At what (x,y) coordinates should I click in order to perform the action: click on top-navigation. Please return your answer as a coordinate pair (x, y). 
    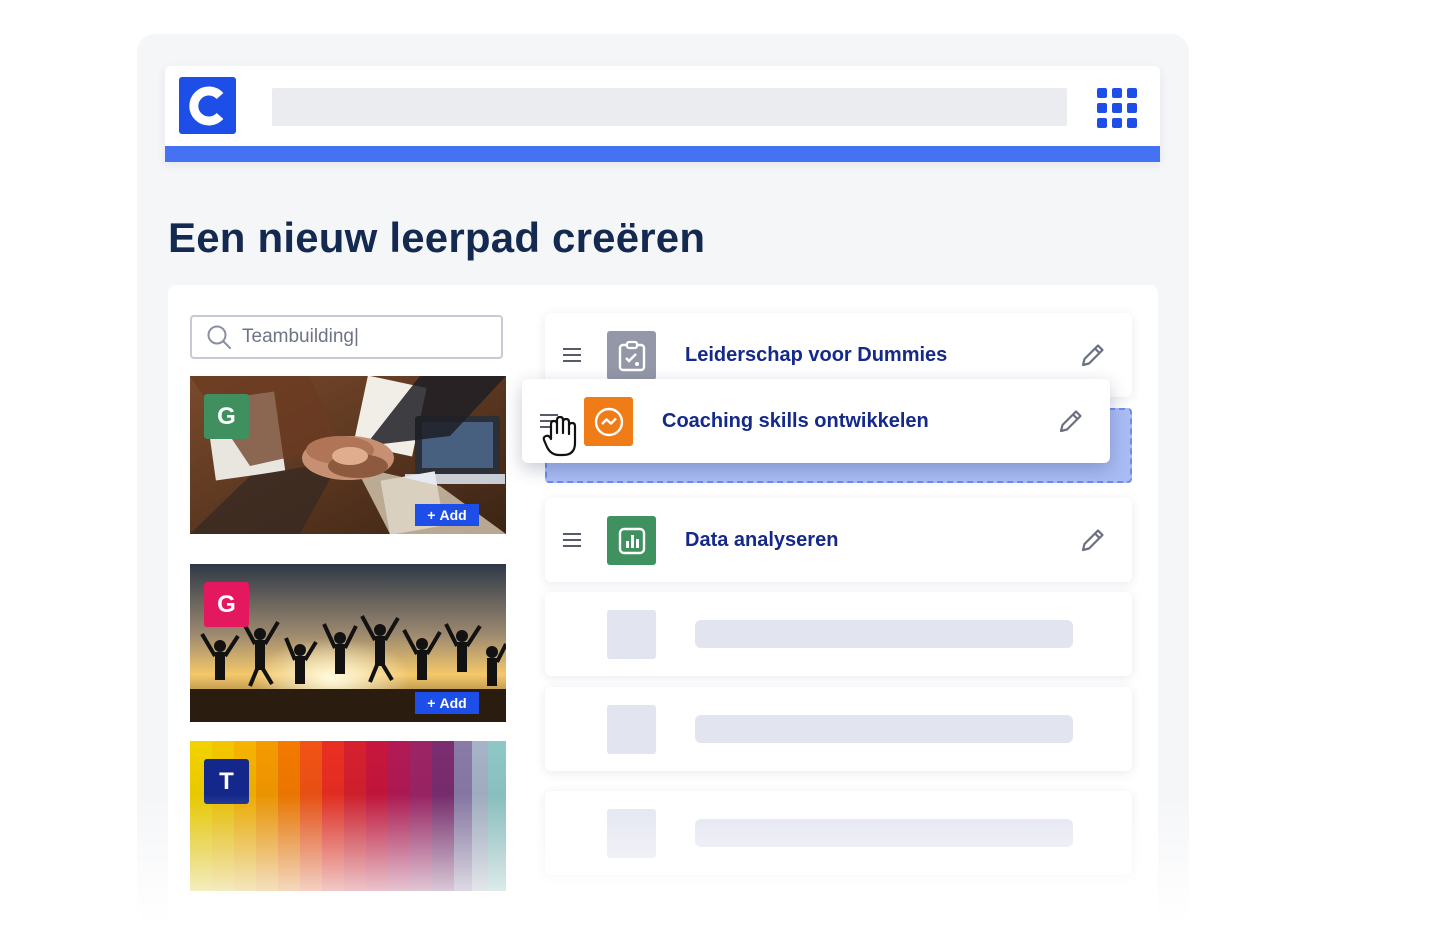
    Looking at the image, I should click on (662, 114).